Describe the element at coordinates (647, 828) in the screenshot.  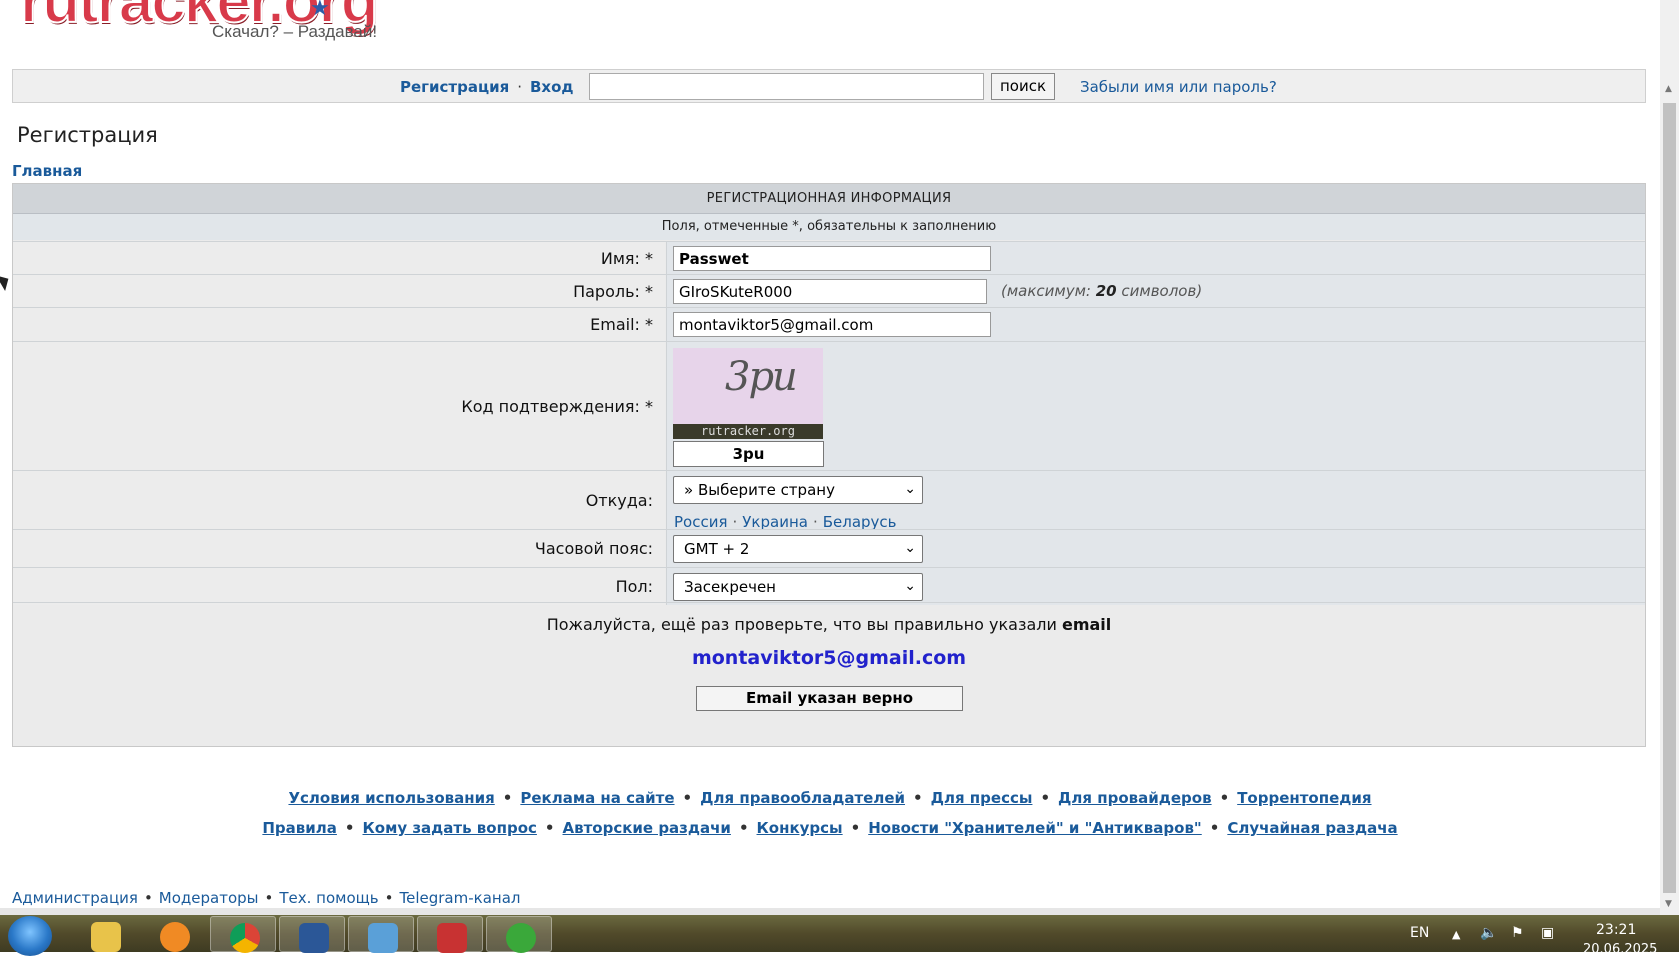
I see `footer-link-author-releases: Авторские раздачи` at that location.